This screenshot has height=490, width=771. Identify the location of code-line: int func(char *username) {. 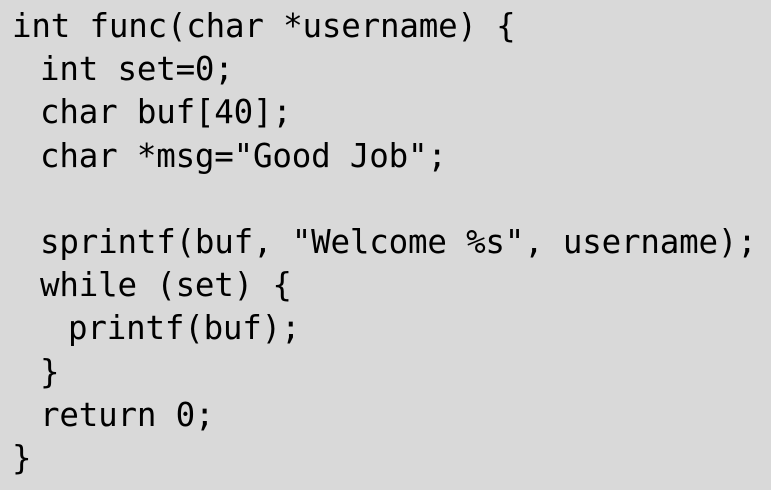
(264, 26).